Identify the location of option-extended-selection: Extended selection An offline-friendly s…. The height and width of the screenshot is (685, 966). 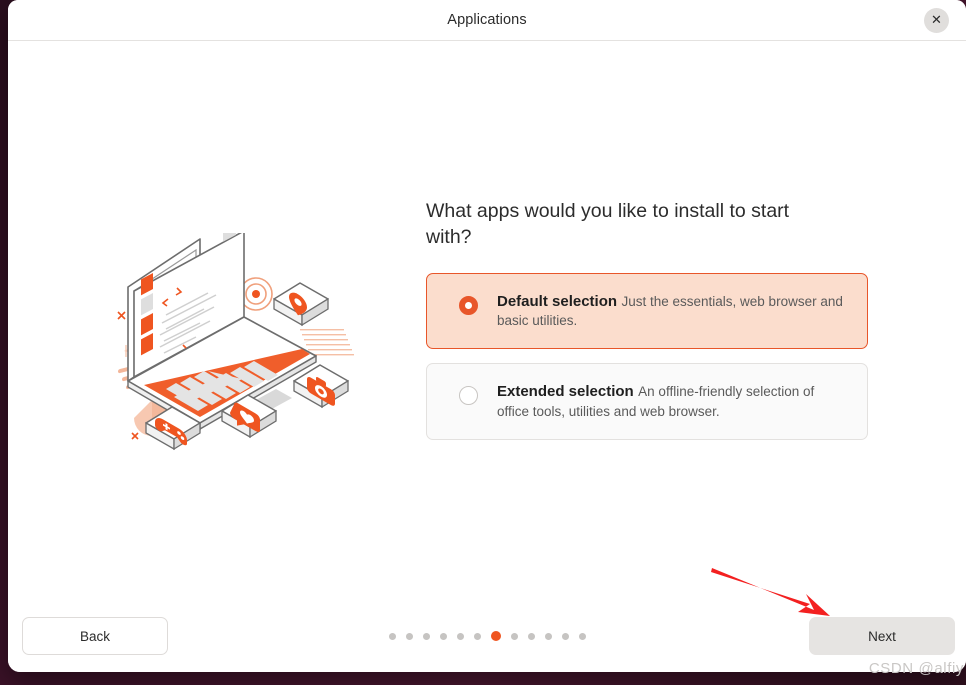
(647, 402).